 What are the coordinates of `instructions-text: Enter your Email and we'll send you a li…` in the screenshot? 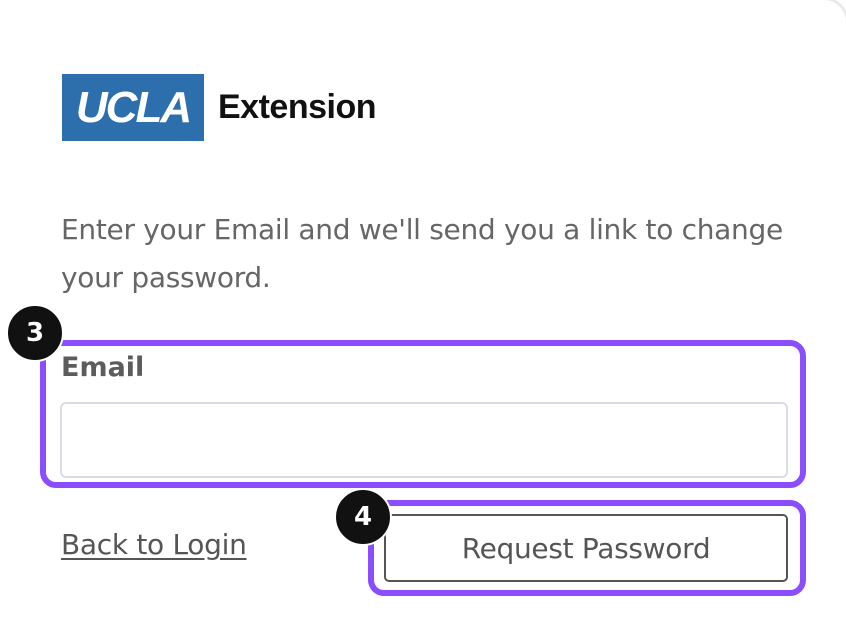 It's located at (422, 253).